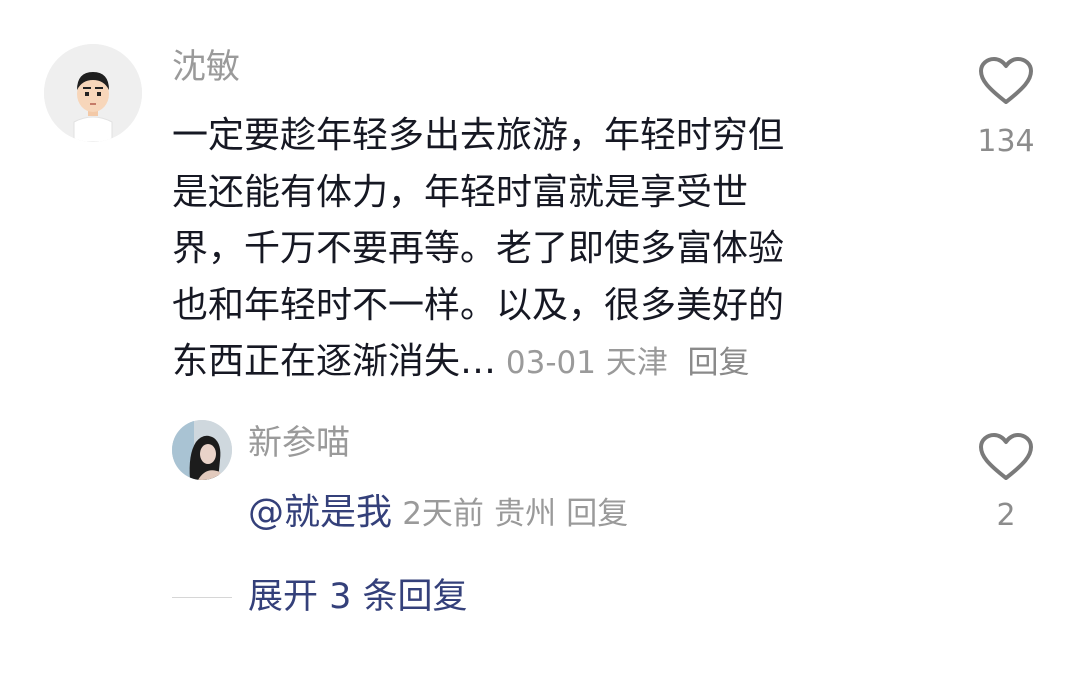 The width and height of the screenshot is (1080, 677). Describe the element at coordinates (443, 514) in the screenshot. I see `reply-time: 2天前` at that location.